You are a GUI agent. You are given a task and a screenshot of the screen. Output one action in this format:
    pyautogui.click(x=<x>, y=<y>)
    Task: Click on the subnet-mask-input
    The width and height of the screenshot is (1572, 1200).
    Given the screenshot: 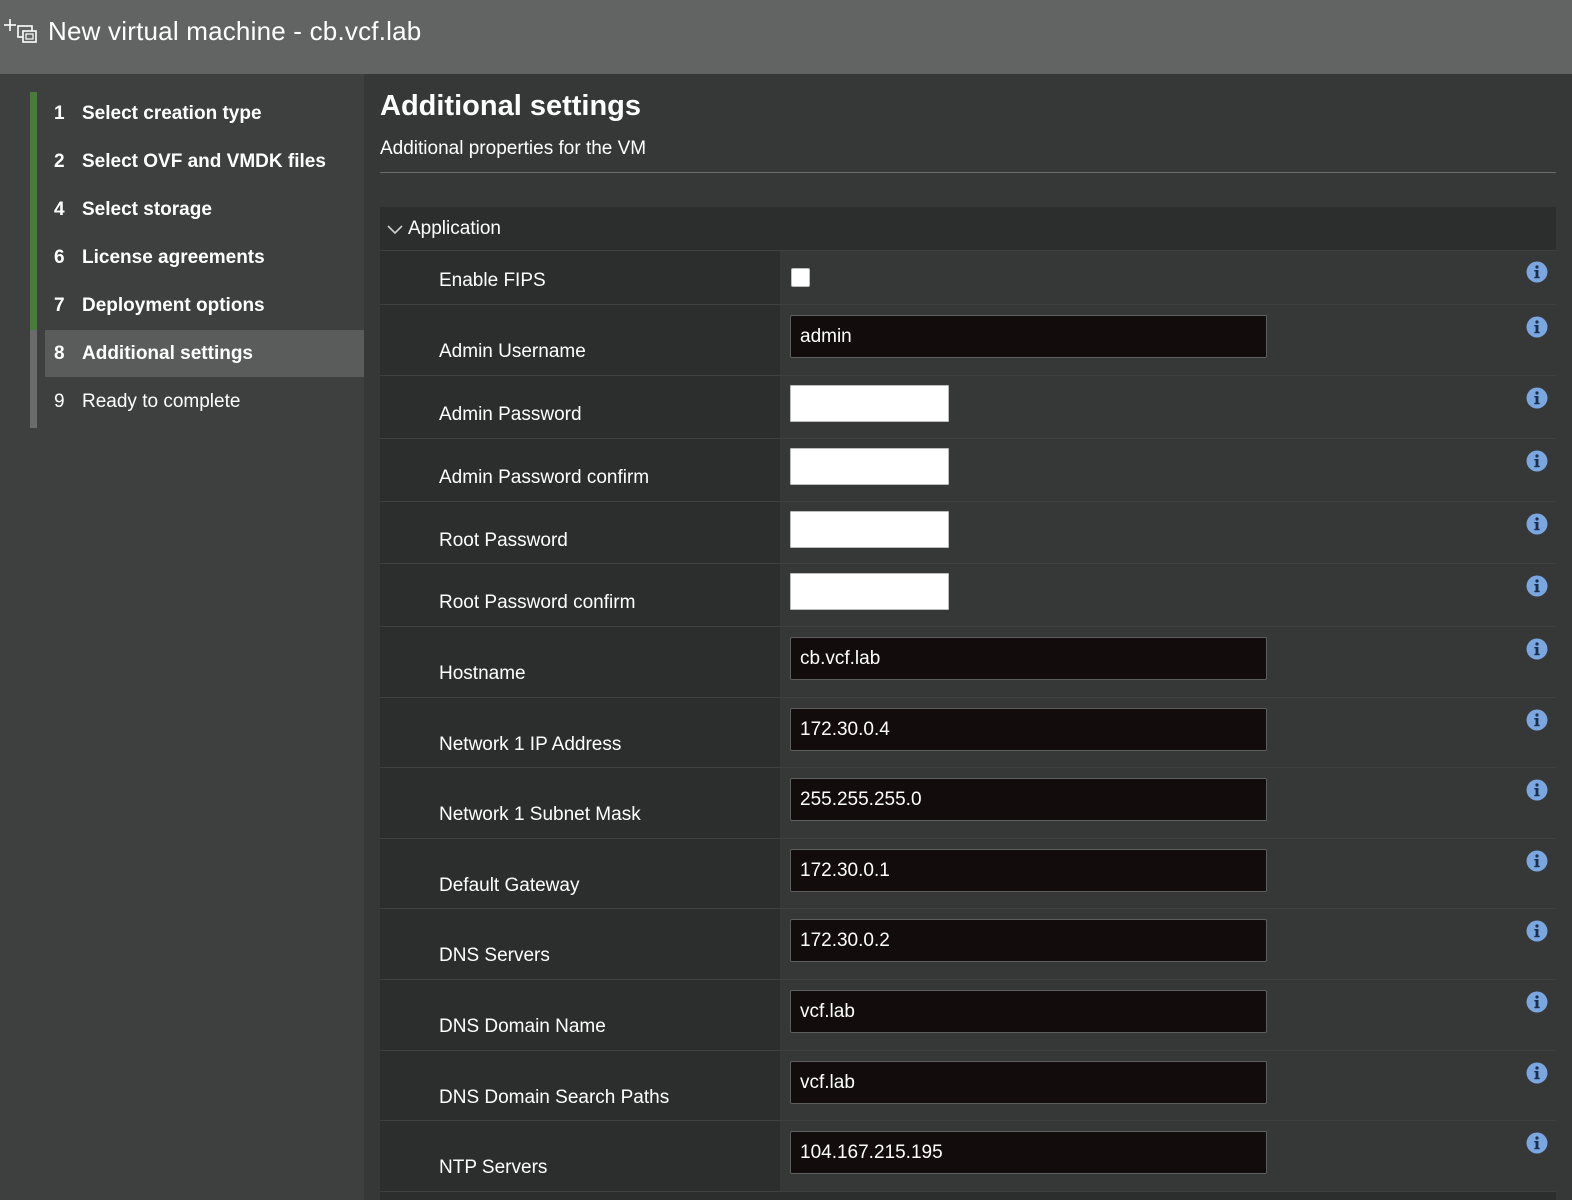 What is the action you would take?
    pyautogui.click(x=1028, y=799)
    